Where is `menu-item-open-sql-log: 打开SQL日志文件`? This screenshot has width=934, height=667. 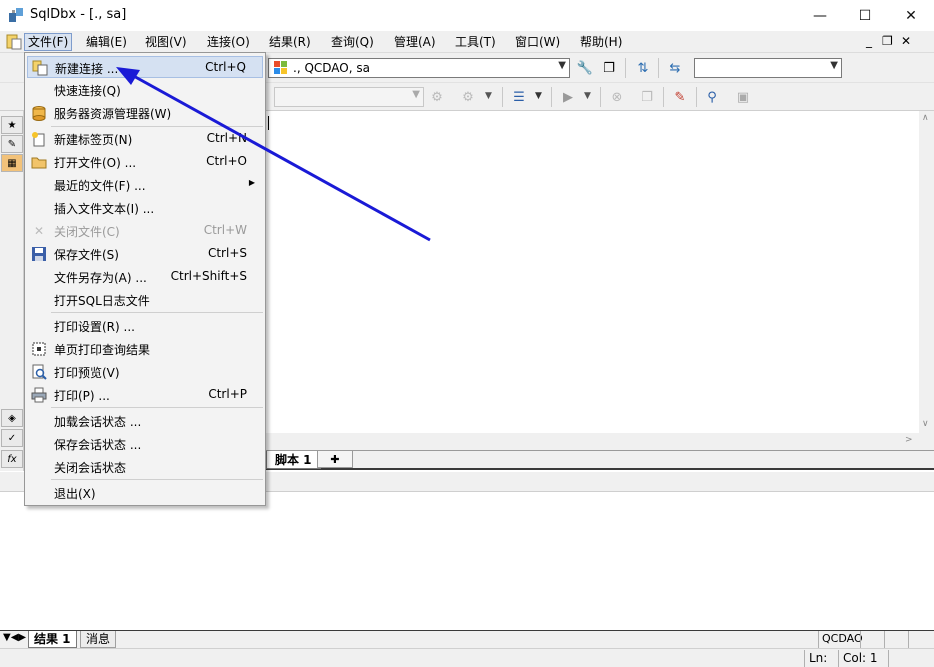 menu-item-open-sql-log: 打开SQL日志文件 is located at coordinates (145, 300).